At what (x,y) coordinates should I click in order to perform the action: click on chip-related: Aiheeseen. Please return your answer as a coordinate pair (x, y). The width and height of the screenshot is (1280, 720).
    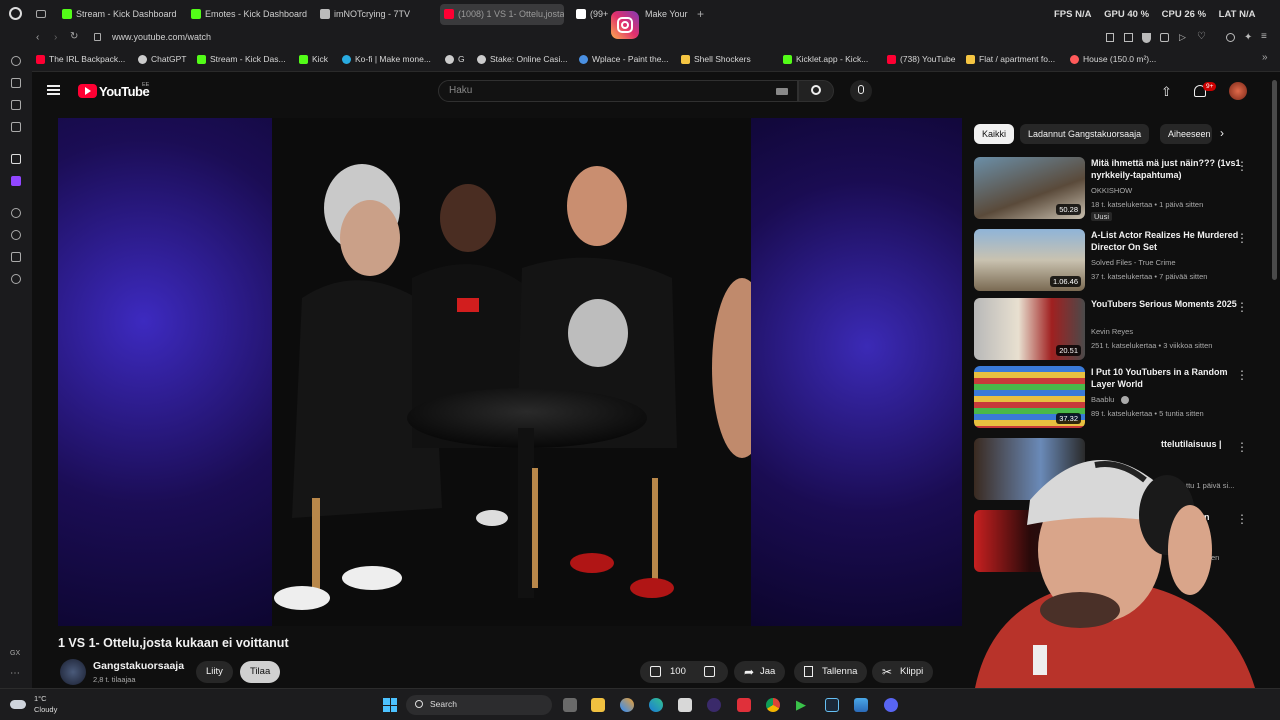
    Looking at the image, I should click on (1186, 134).